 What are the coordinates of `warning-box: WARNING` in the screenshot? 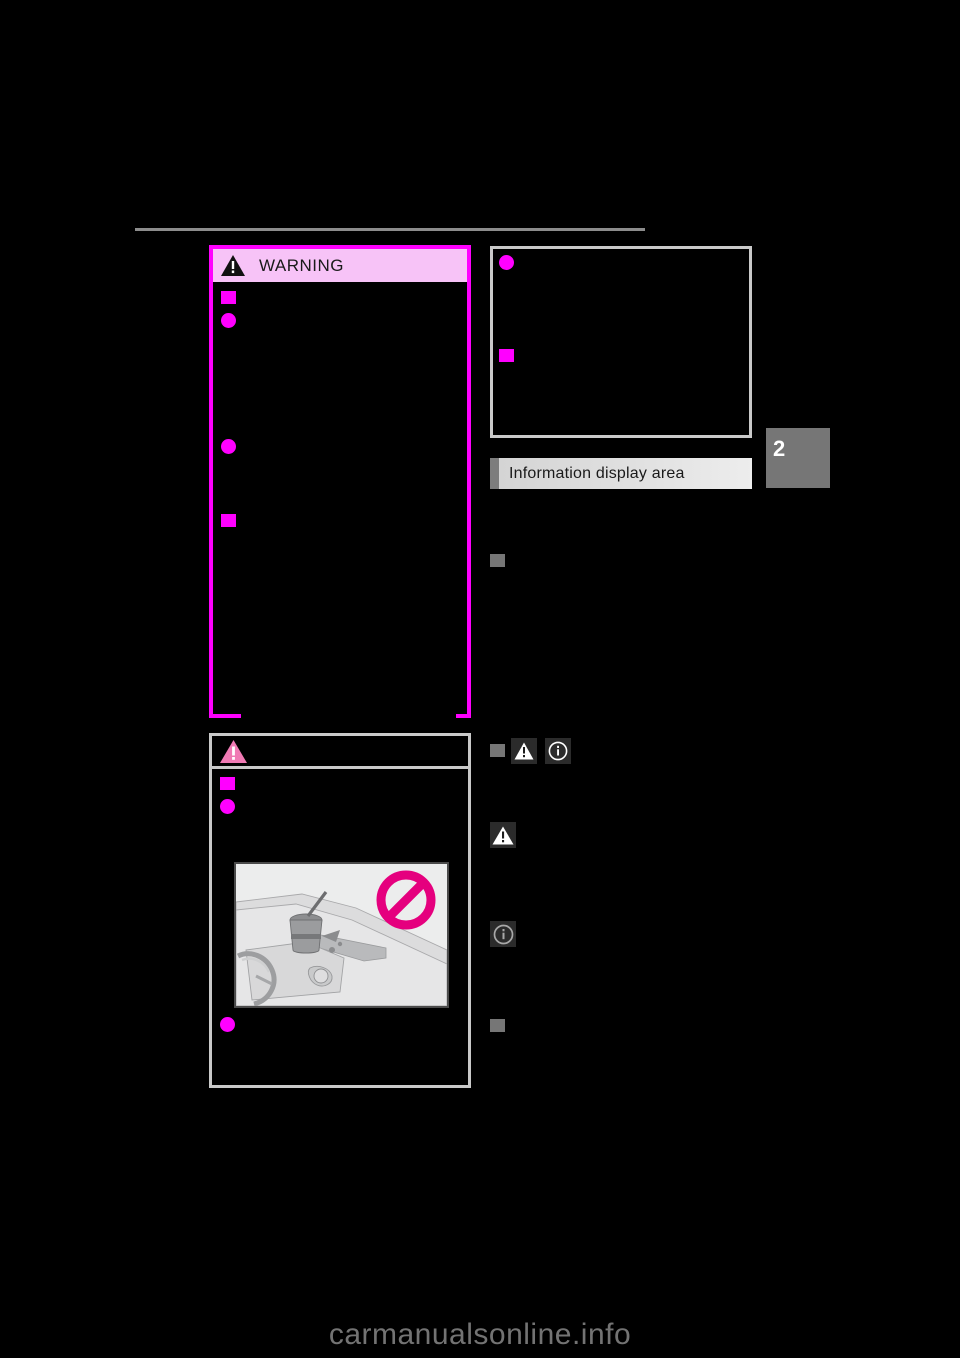 It's located at (340, 481).